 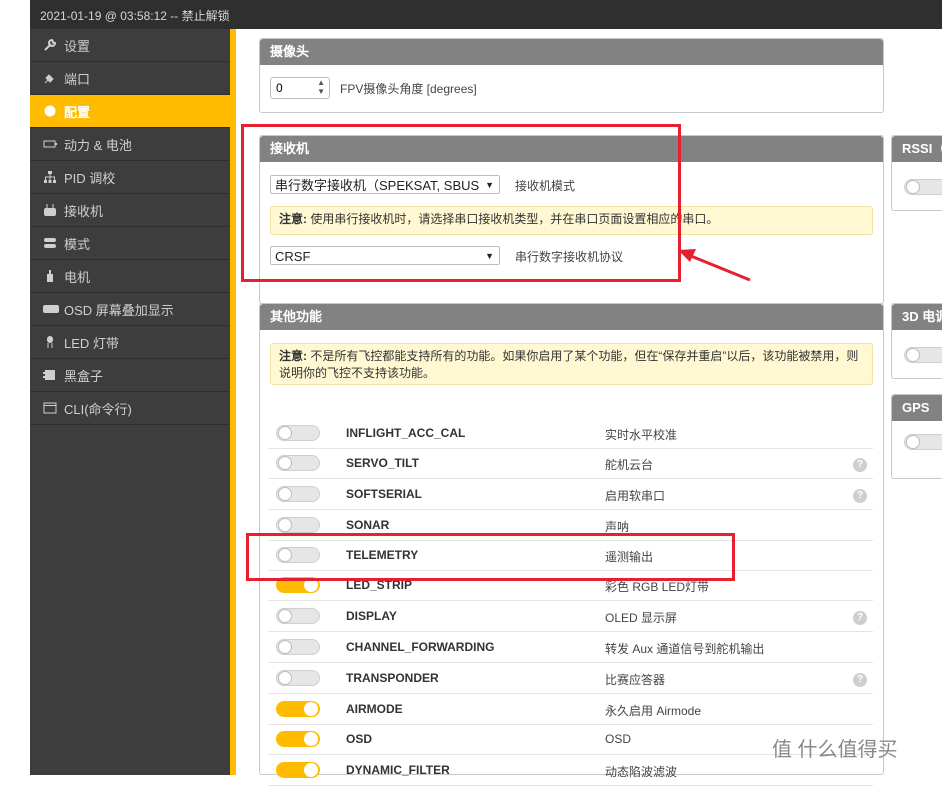 I want to click on feature-name: SONAR, so click(x=368, y=525).